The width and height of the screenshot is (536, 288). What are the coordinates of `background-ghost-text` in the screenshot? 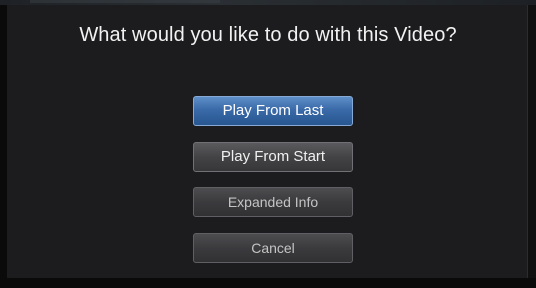 It's located at (125, 1).